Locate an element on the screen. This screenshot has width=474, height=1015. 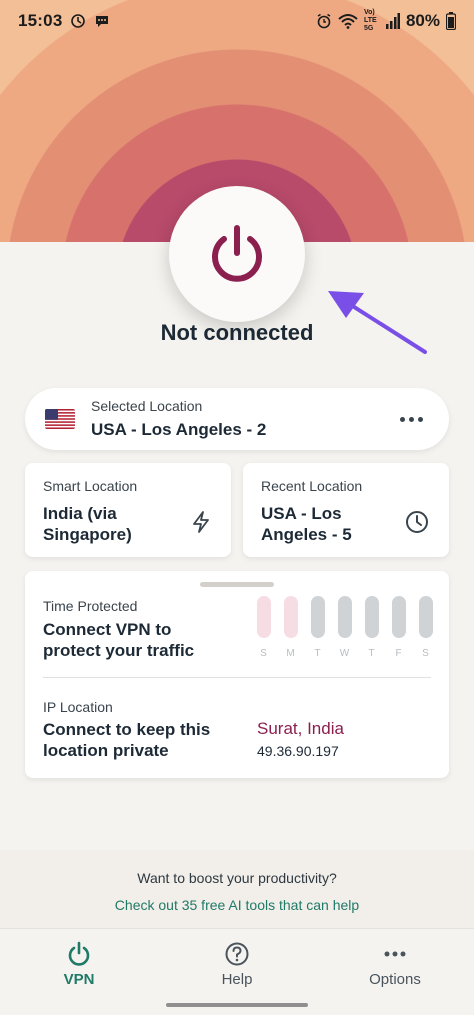
promo-link: Check out 35 free AI tools that can help is located at coordinates (237, 905).